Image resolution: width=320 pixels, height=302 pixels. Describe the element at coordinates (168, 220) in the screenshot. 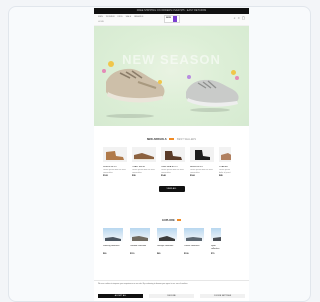

I see `explore-title-text: EXPLORE` at that location.